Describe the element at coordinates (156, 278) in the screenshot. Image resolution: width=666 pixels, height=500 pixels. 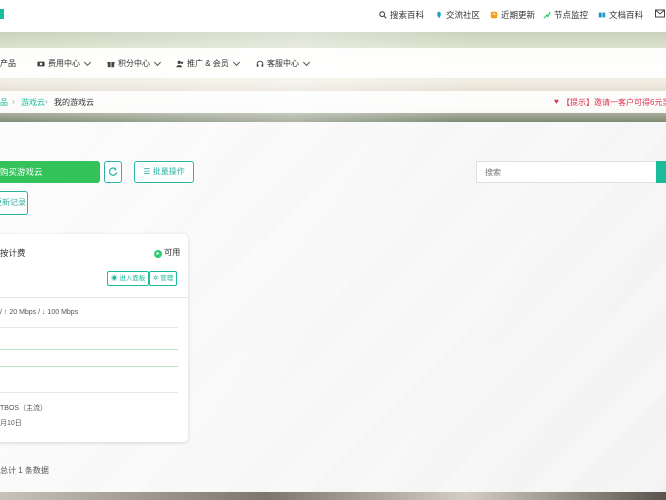
I see `gear-icon: ✲` at that location.